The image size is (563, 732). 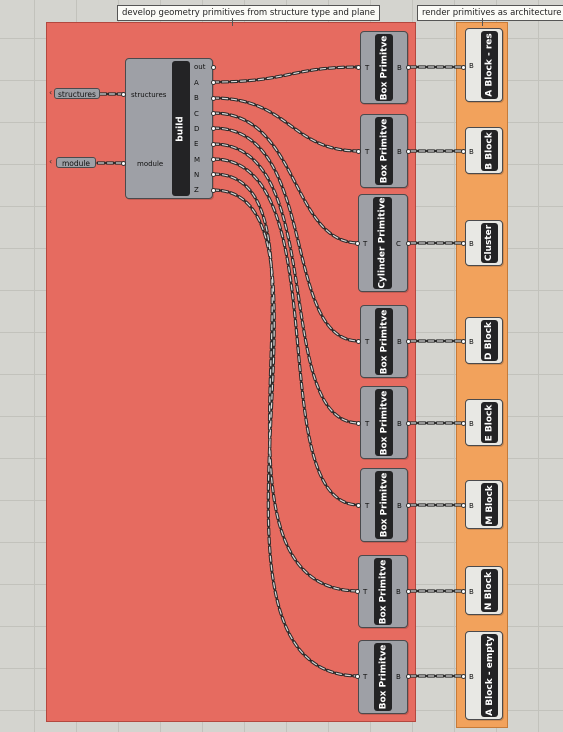 What do you see at coordinates (196, 190) in the screenshot?
I see `build-output-Z: Z` at bounding box center [196, 190].